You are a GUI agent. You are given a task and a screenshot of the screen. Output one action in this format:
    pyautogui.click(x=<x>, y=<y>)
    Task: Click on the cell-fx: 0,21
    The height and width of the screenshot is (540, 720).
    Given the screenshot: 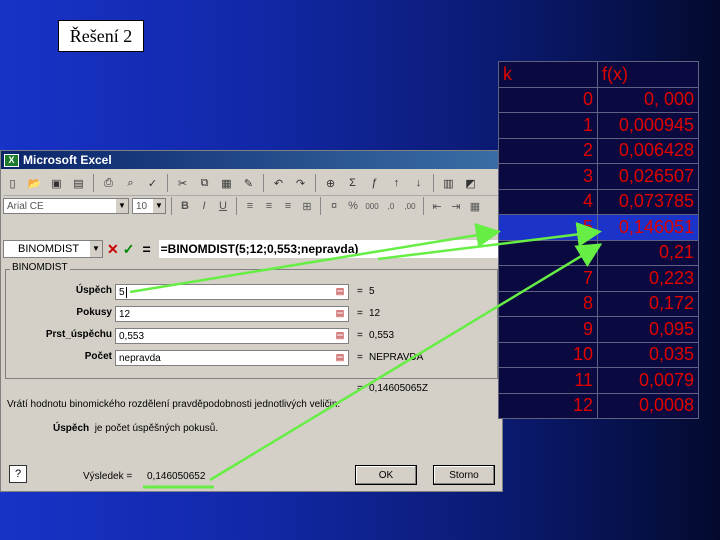 What is the action you would take?
    pyautogui.click(x=648, y=252)
    